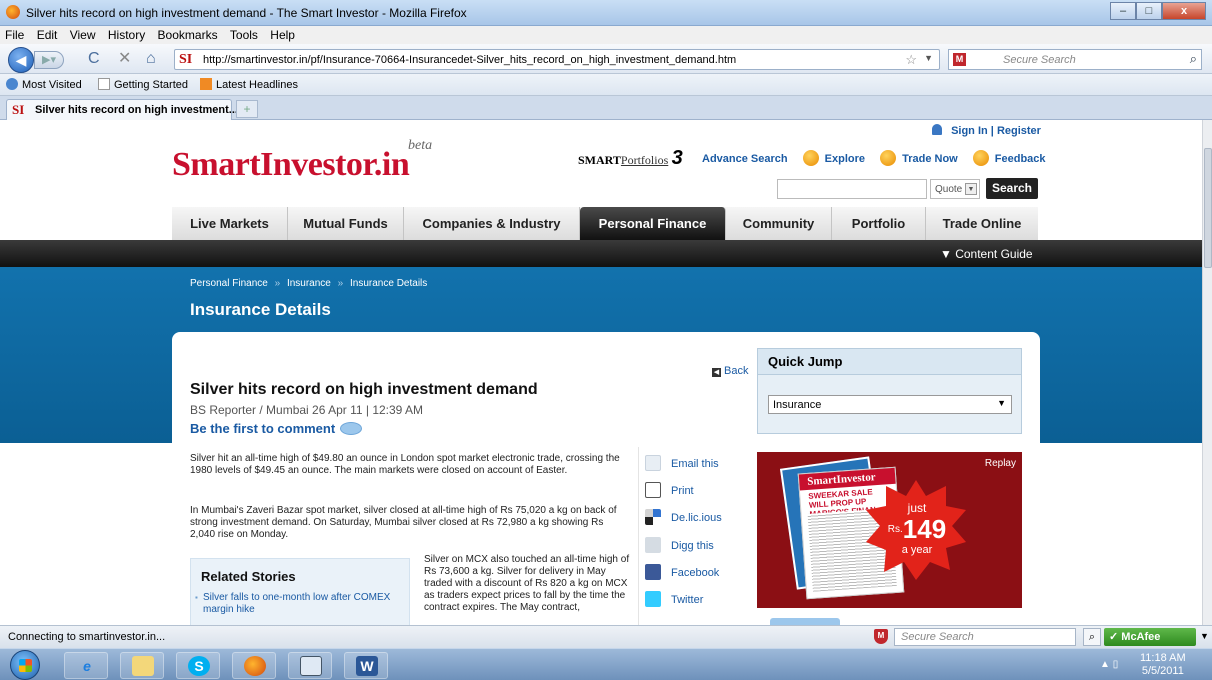  I want to click on nav-portfolio: Portfolio, so click(879, 223).